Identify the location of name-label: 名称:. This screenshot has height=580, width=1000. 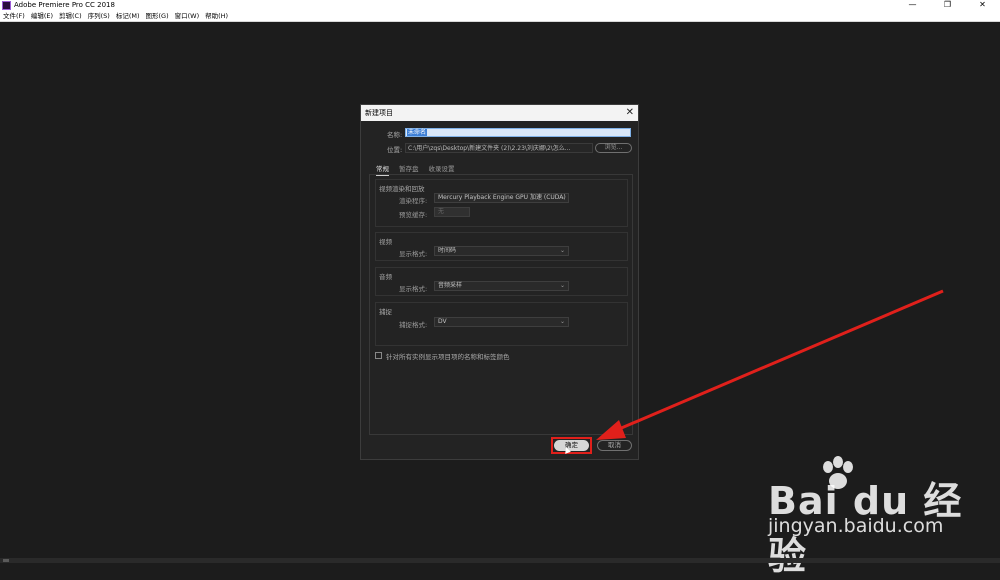
(395, 135).